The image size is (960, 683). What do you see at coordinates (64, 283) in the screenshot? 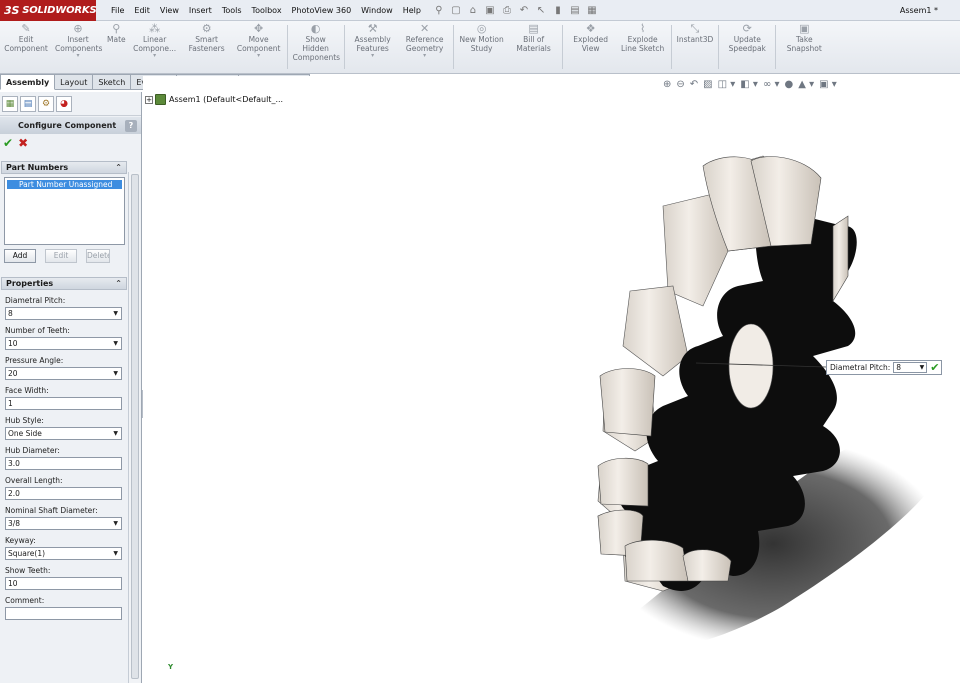
I see `properties-header: Properties ⌃` at bounding box center [64, 283].